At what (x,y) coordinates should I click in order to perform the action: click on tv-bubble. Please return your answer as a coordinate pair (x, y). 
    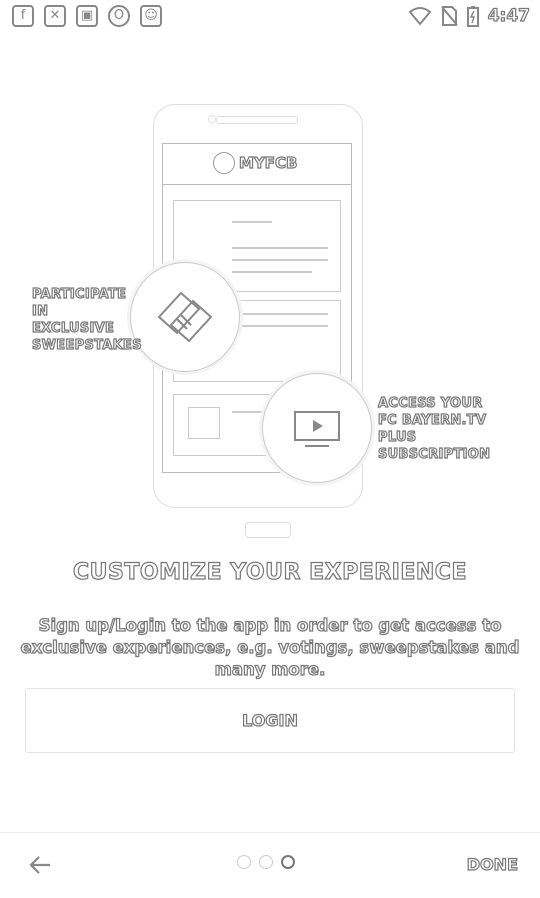
    Looking at the image, I should click on (317, 428).